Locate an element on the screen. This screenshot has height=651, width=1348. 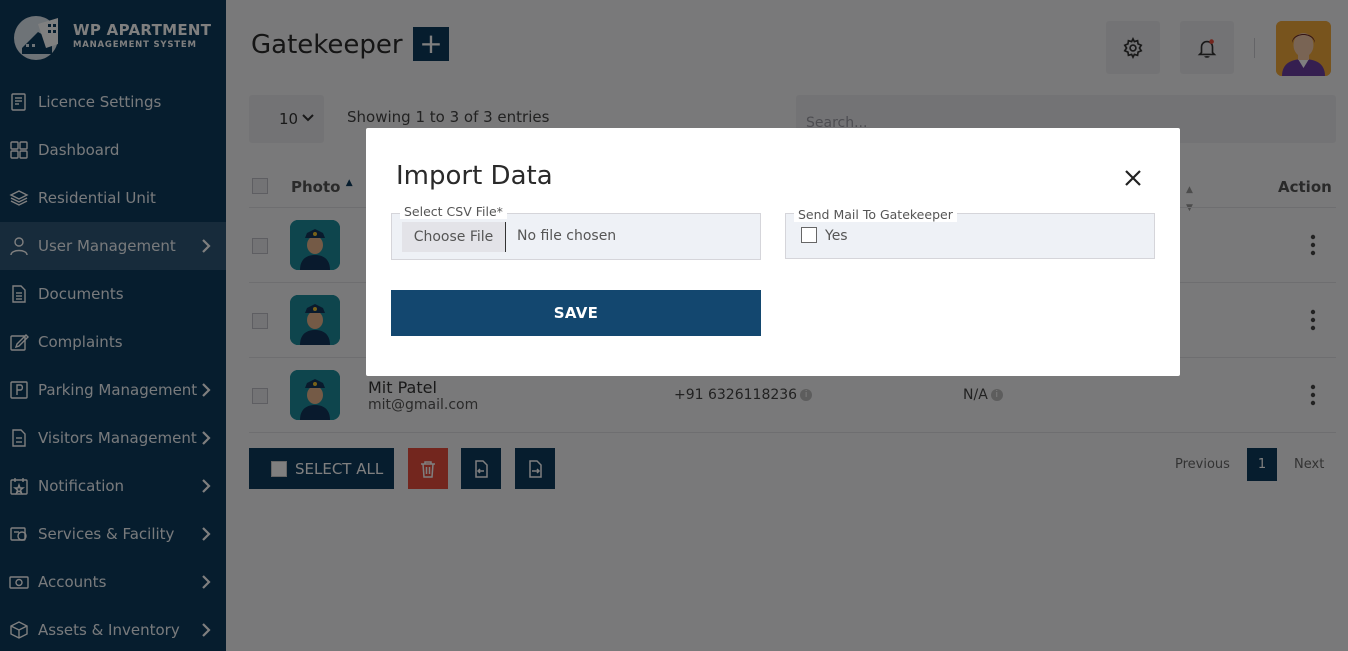
choose-file-button: Choose File is located at coordinates (454, 237).